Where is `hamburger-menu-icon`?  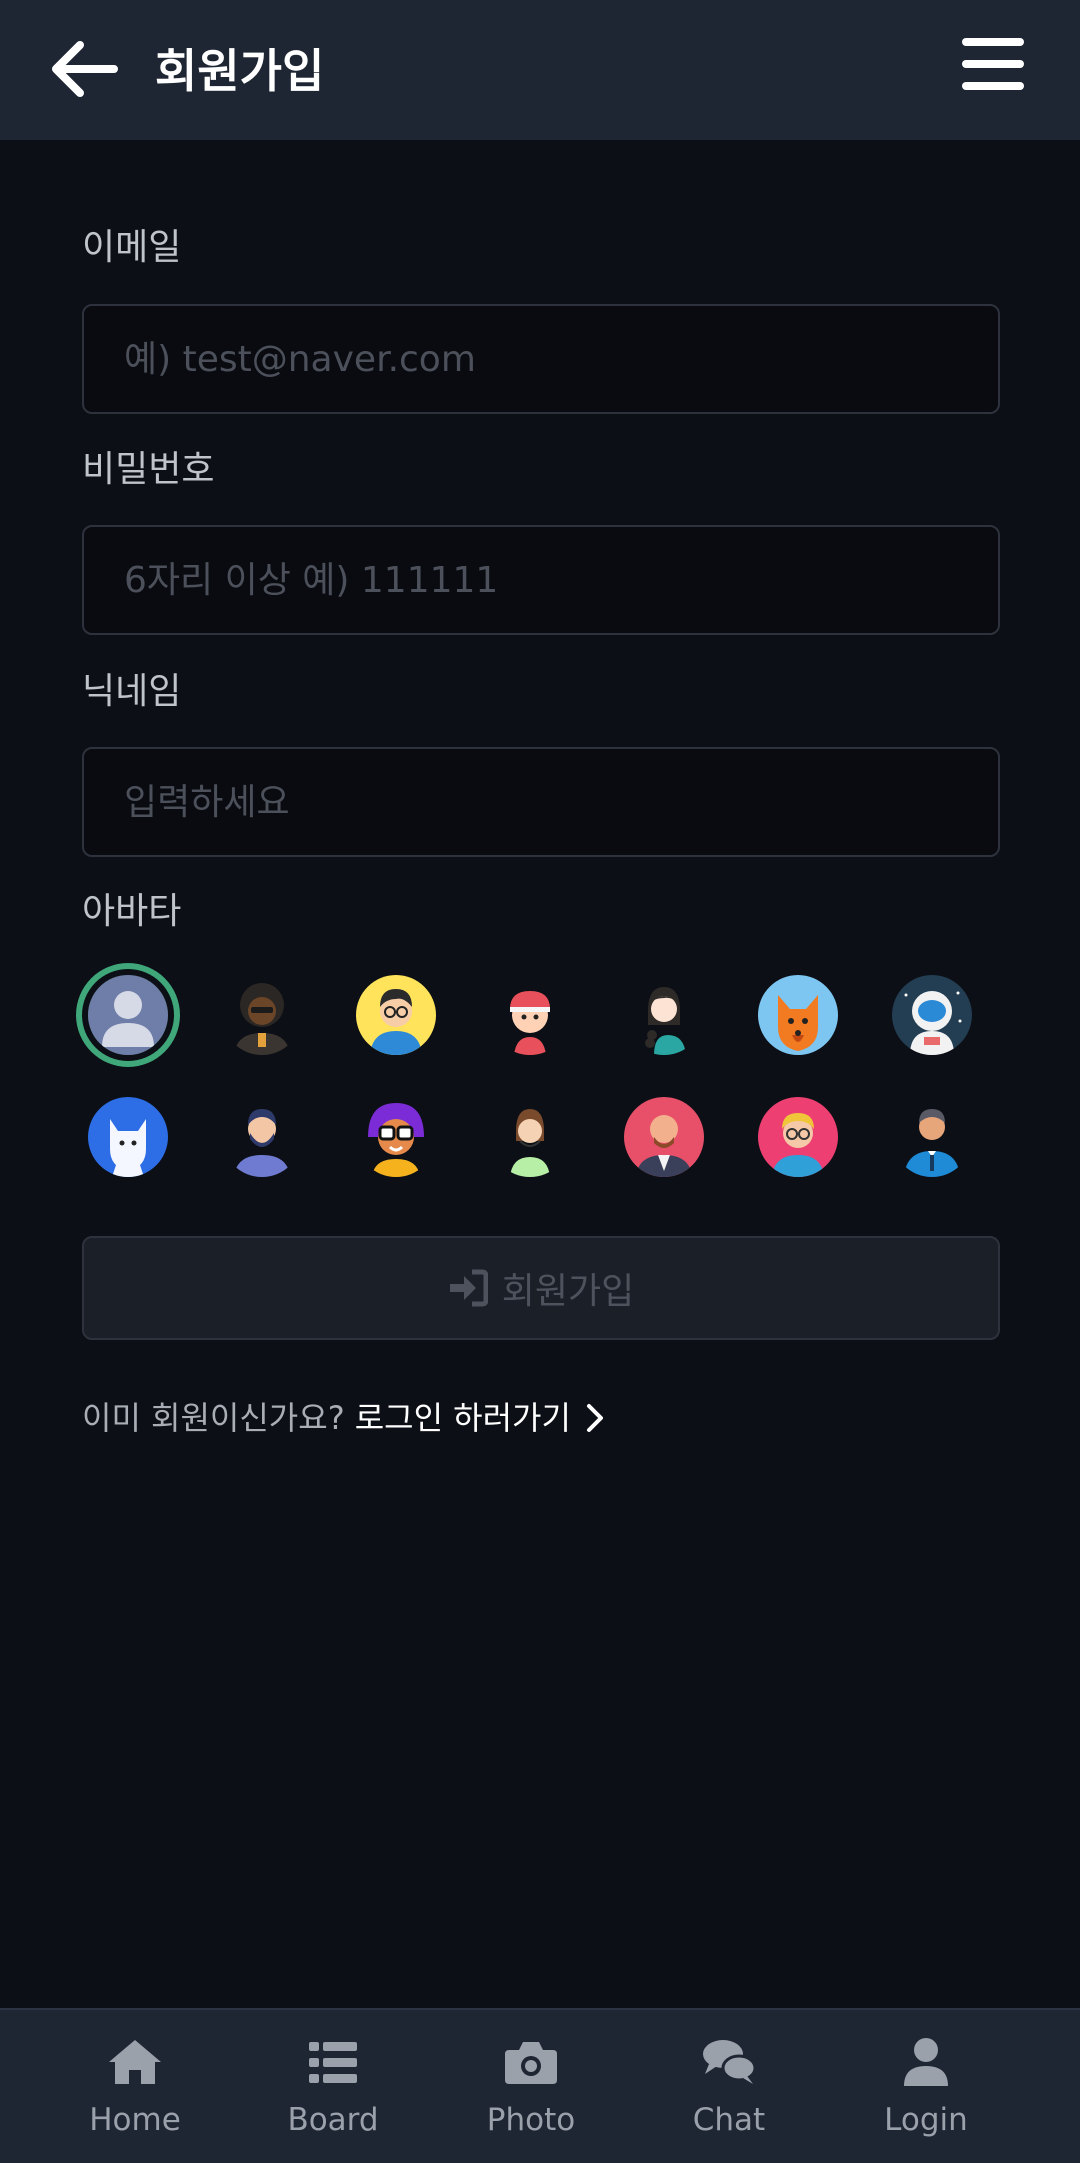 hamburger-menu-icon is located at coordinates (993, 42).